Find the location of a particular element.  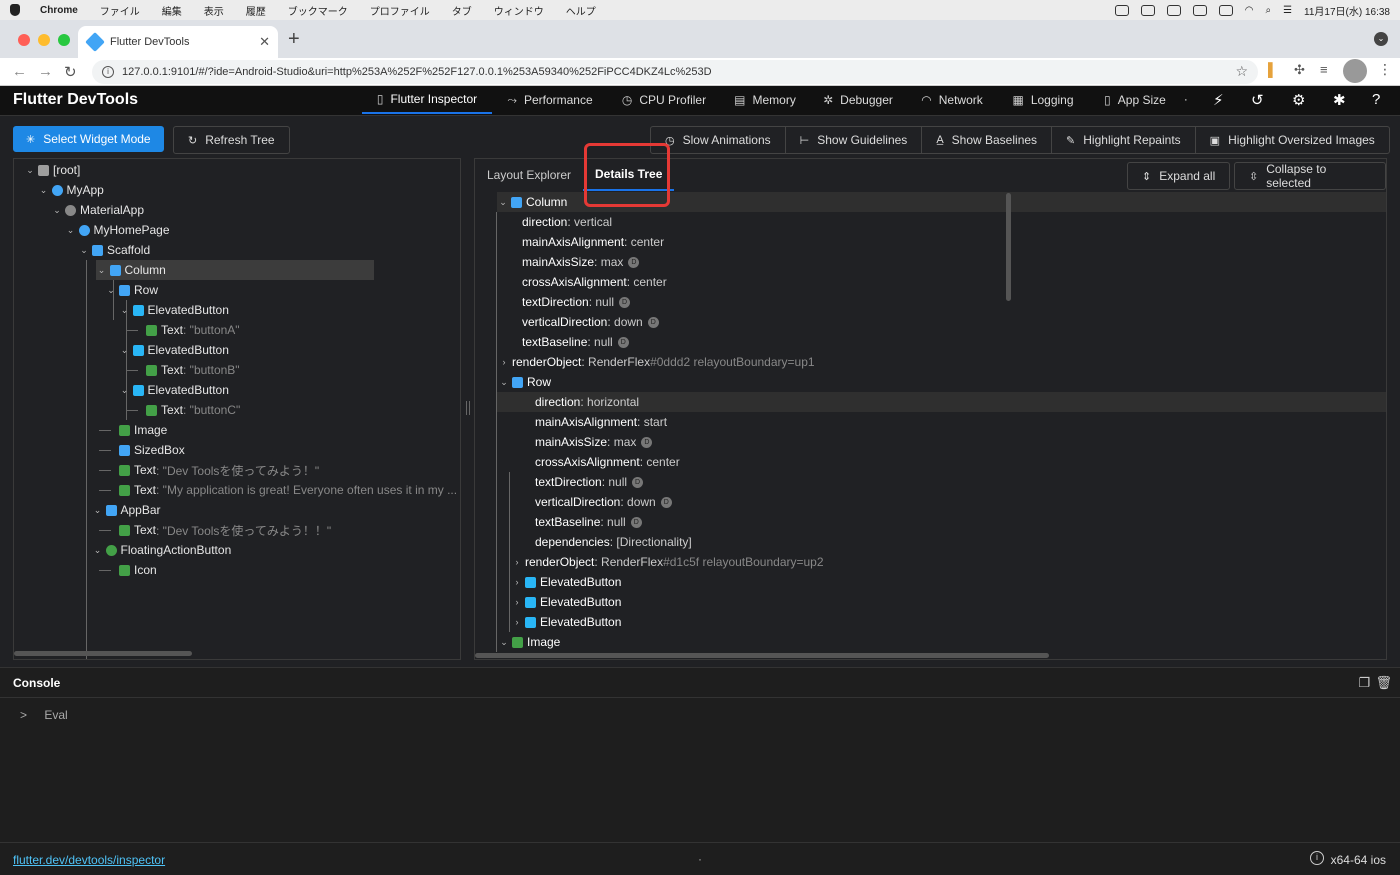

tab-layout-explorer: Layout Explorer is located at coordinates (529, 175).